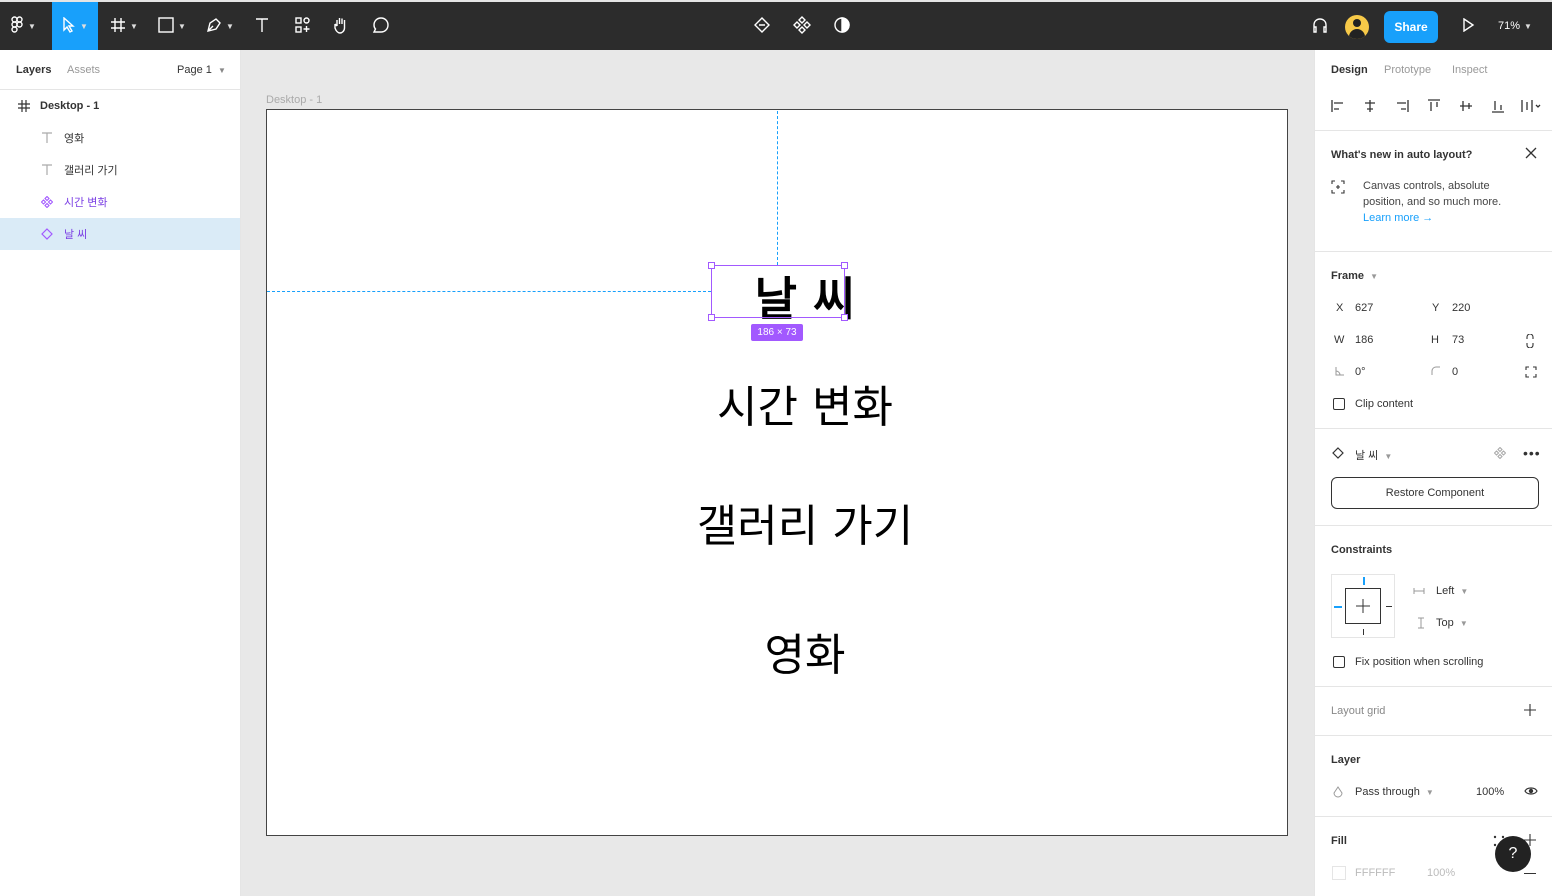 Image resolution: width=1552 pixels, height=896 pixels. I want to click on fill-swatch, so click(1339, 873).